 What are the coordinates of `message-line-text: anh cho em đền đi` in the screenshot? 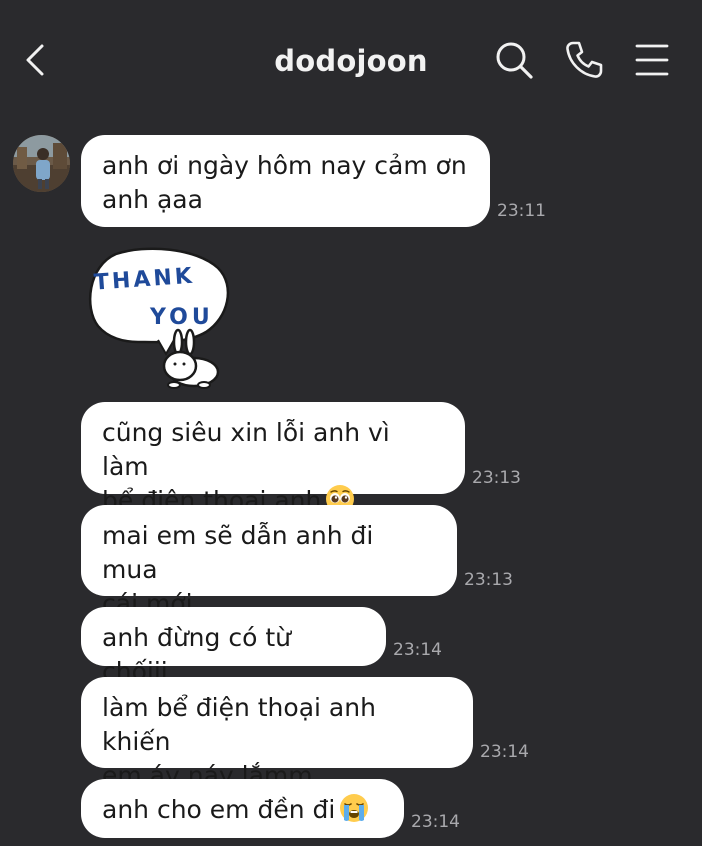 It's located at (219, 809).